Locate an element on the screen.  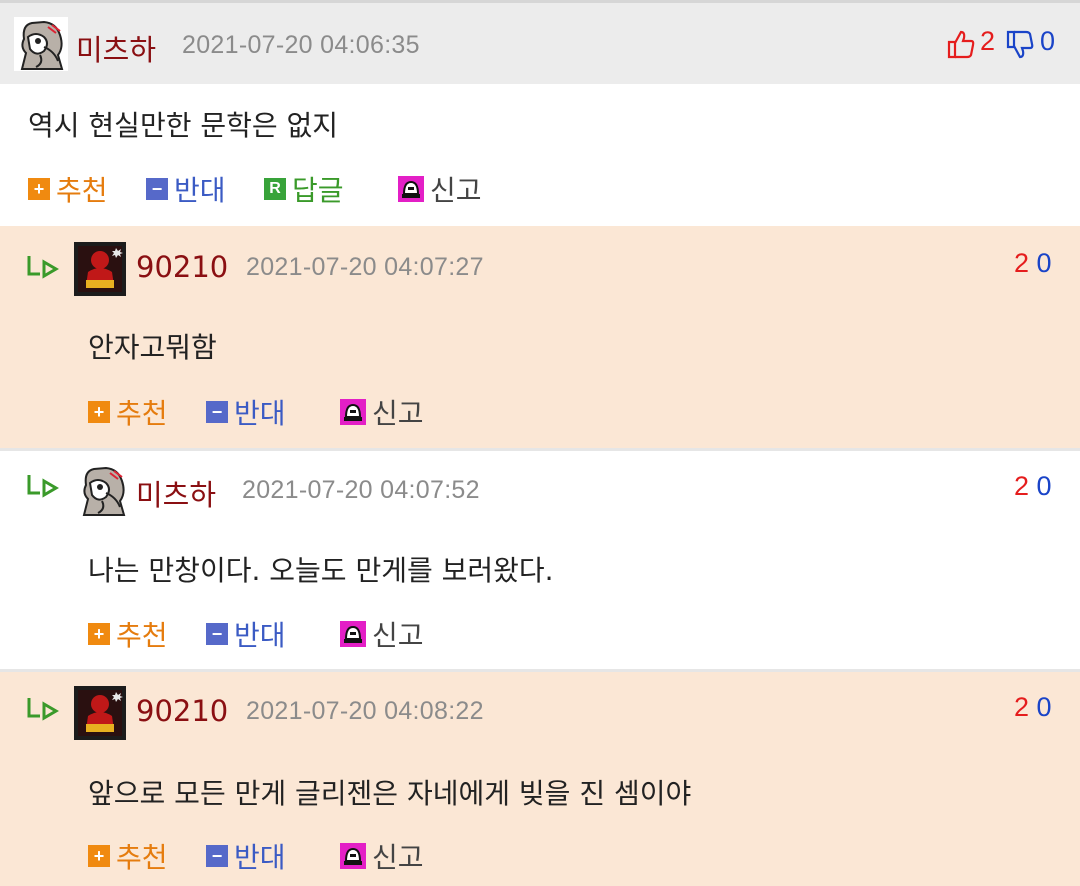
comment-datetime: 2021-07-20 04:06:35 is located at coordinates (301, 45).